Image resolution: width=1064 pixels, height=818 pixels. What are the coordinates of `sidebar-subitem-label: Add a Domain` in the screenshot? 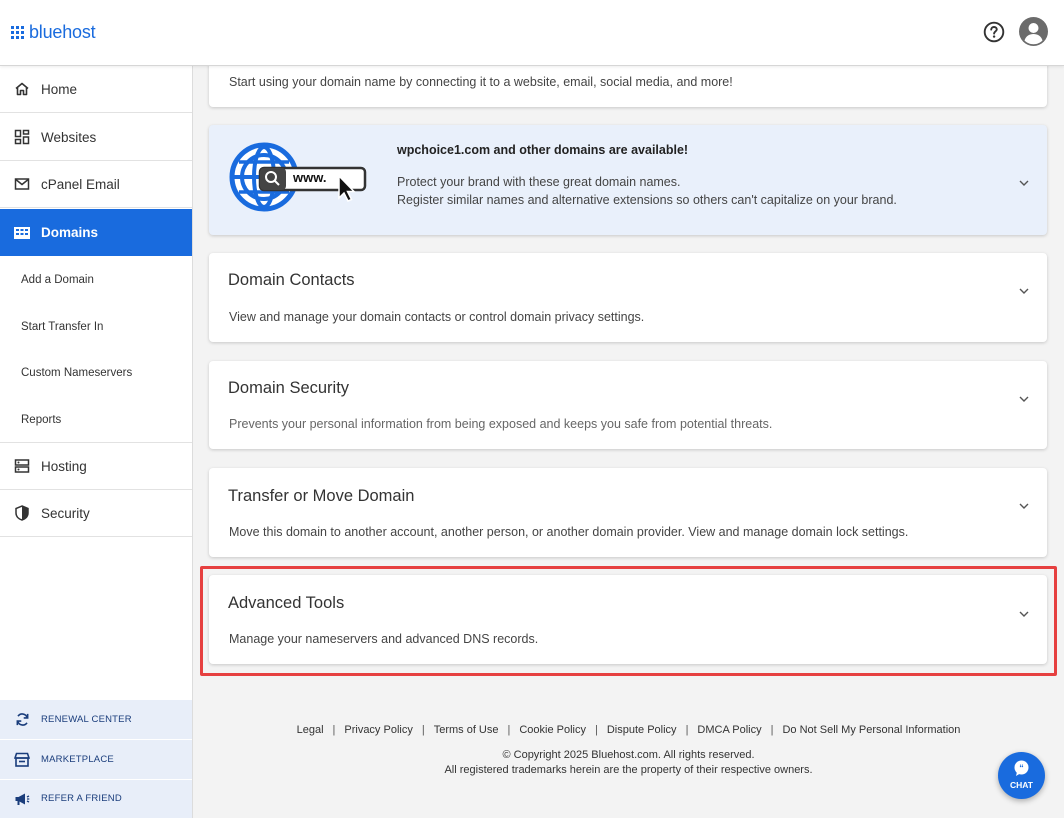 It's located at (57, 279).